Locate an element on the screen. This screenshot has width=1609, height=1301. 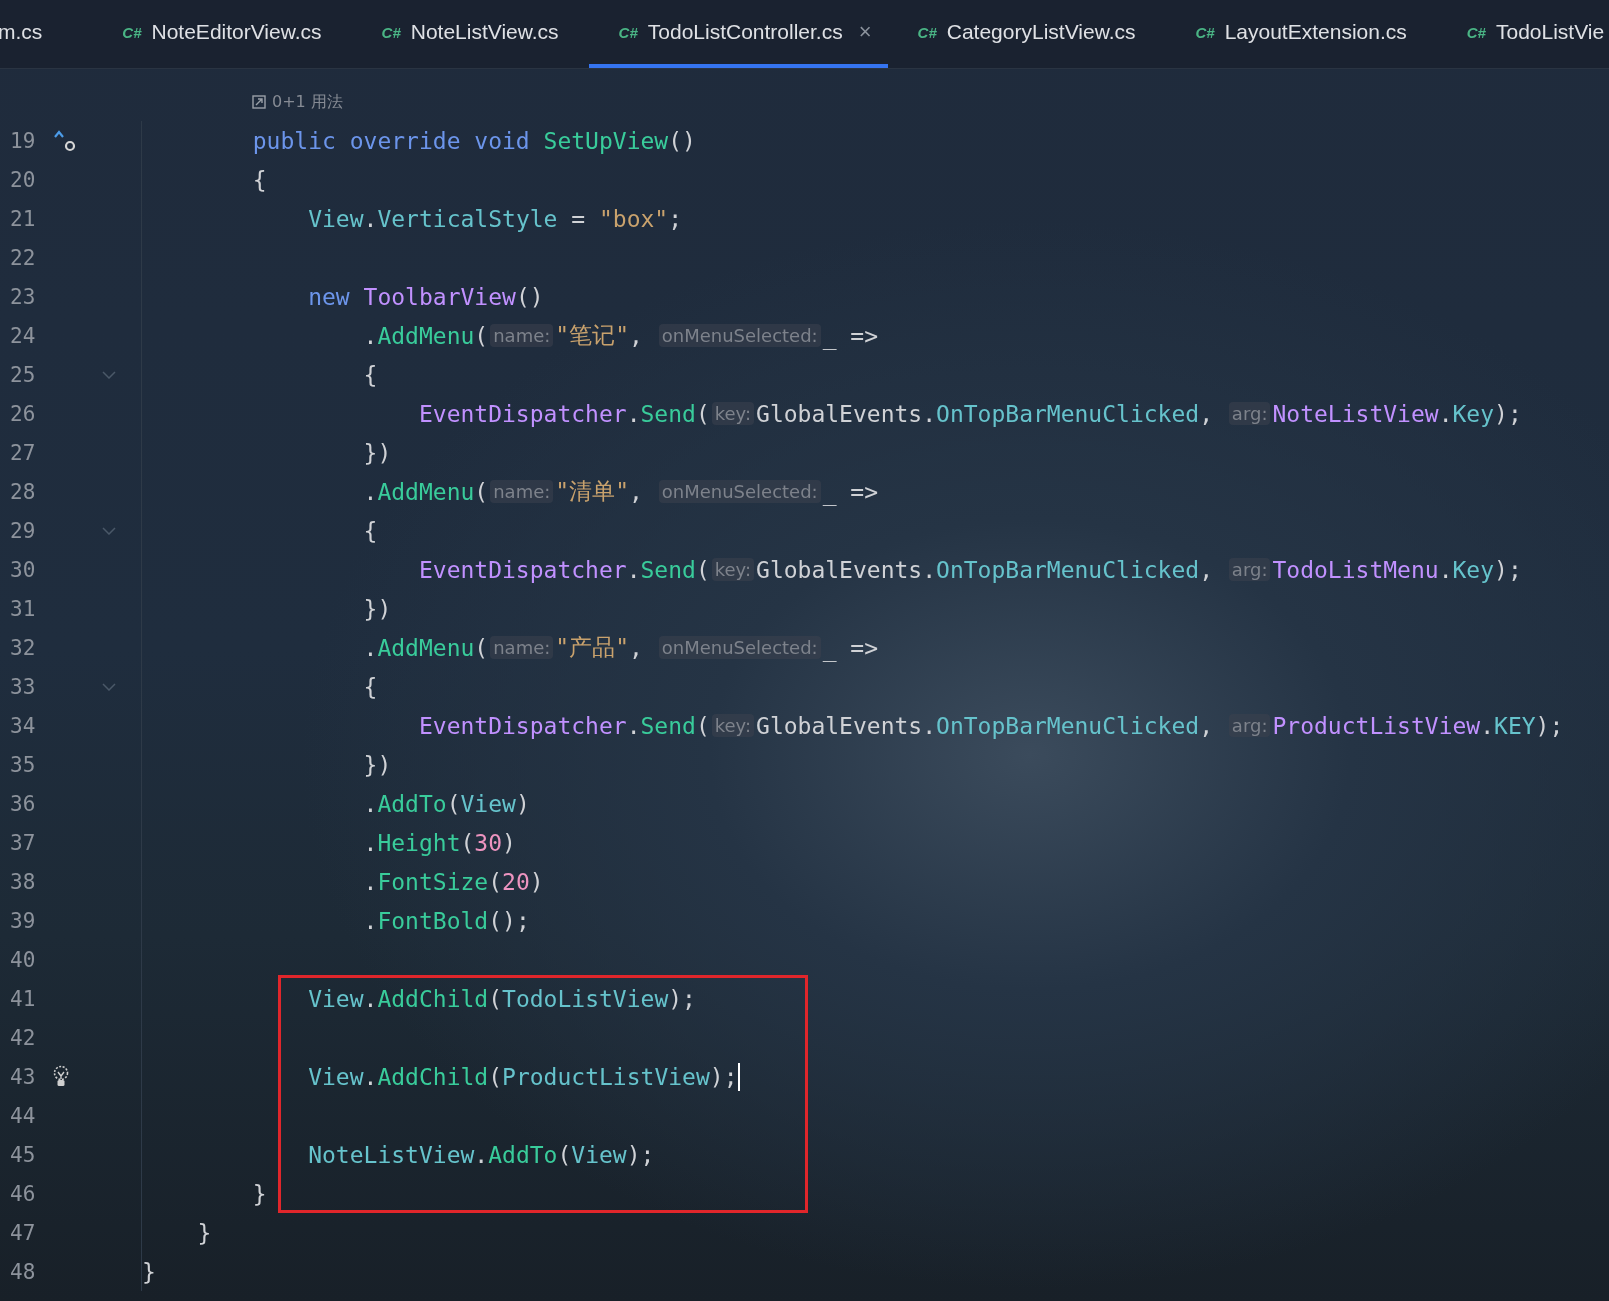
line-number: 40 is located at coordinates (23, 959).